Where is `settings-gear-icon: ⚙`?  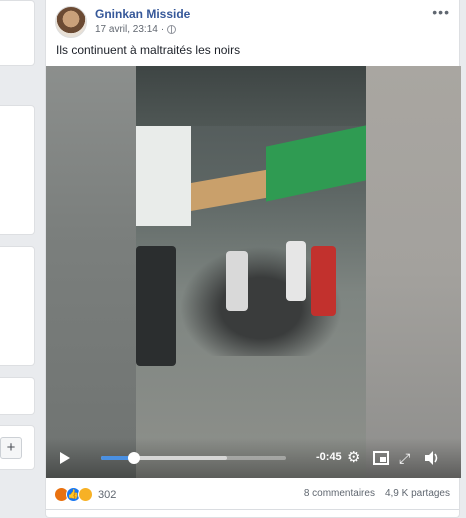 settings-gear-icon: ⚙ is located at coordinates (353, 458).